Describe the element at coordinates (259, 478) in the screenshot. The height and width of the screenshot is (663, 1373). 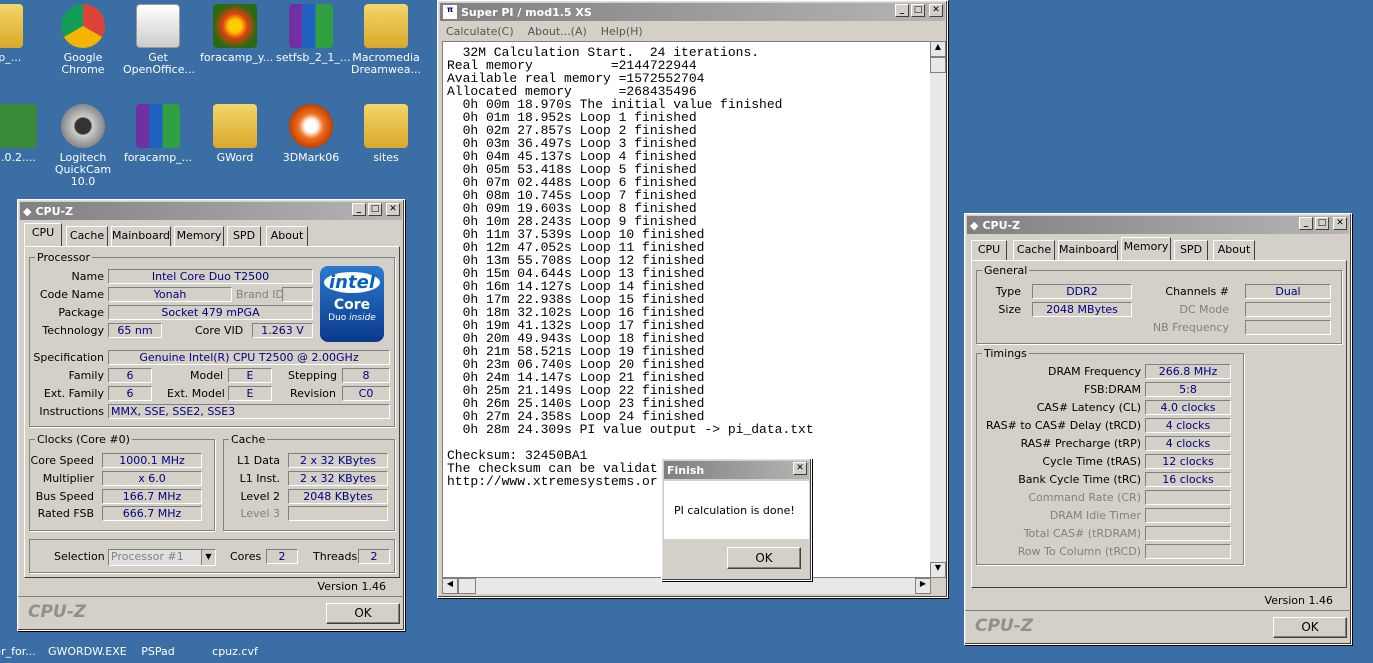
I see `l1-inst-label: L1 Inst.` at that location.